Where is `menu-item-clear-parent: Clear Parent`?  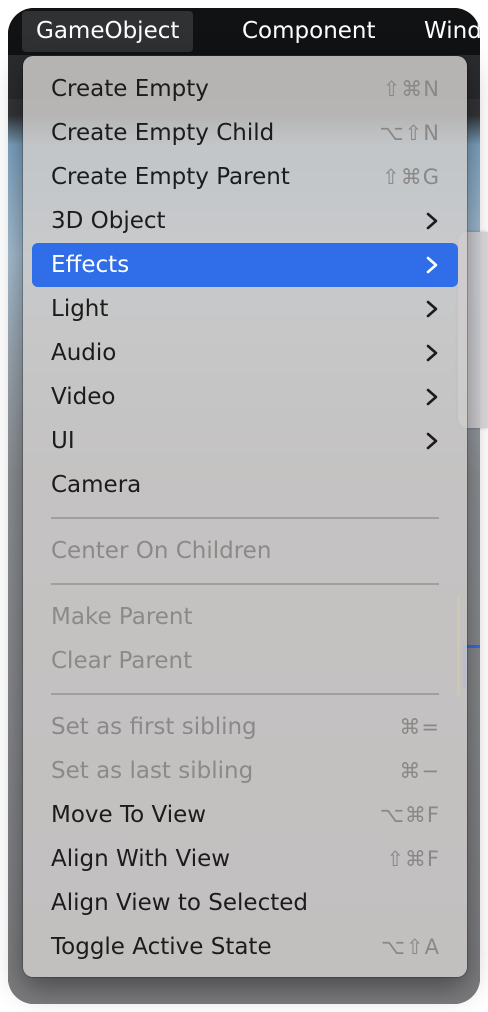 menu-item-clear-parent: Clear Parent is located at coordinates (245, 661).